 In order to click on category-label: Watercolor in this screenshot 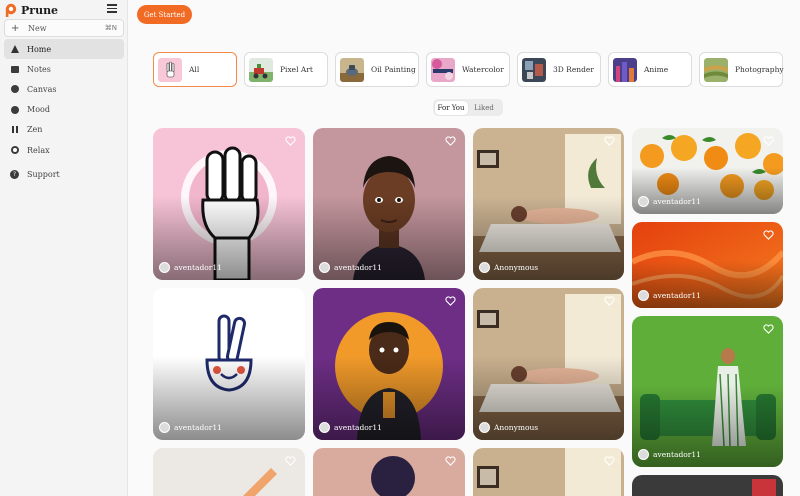, I will do `click(483, 69)`.